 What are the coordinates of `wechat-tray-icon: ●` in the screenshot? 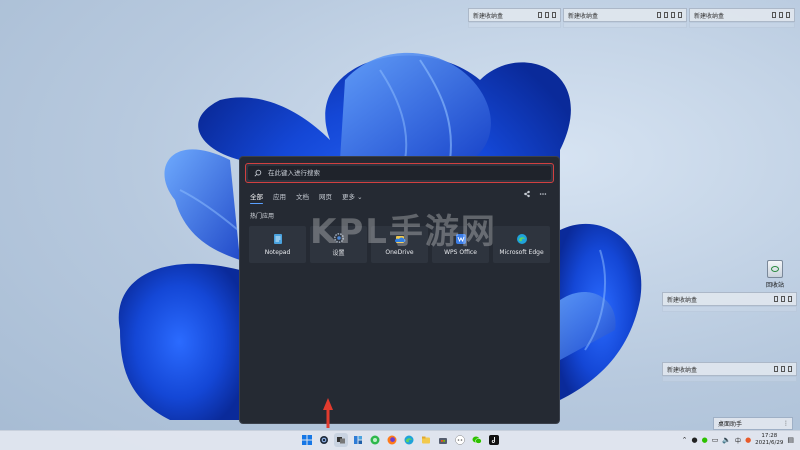 It's located at (705, 440).